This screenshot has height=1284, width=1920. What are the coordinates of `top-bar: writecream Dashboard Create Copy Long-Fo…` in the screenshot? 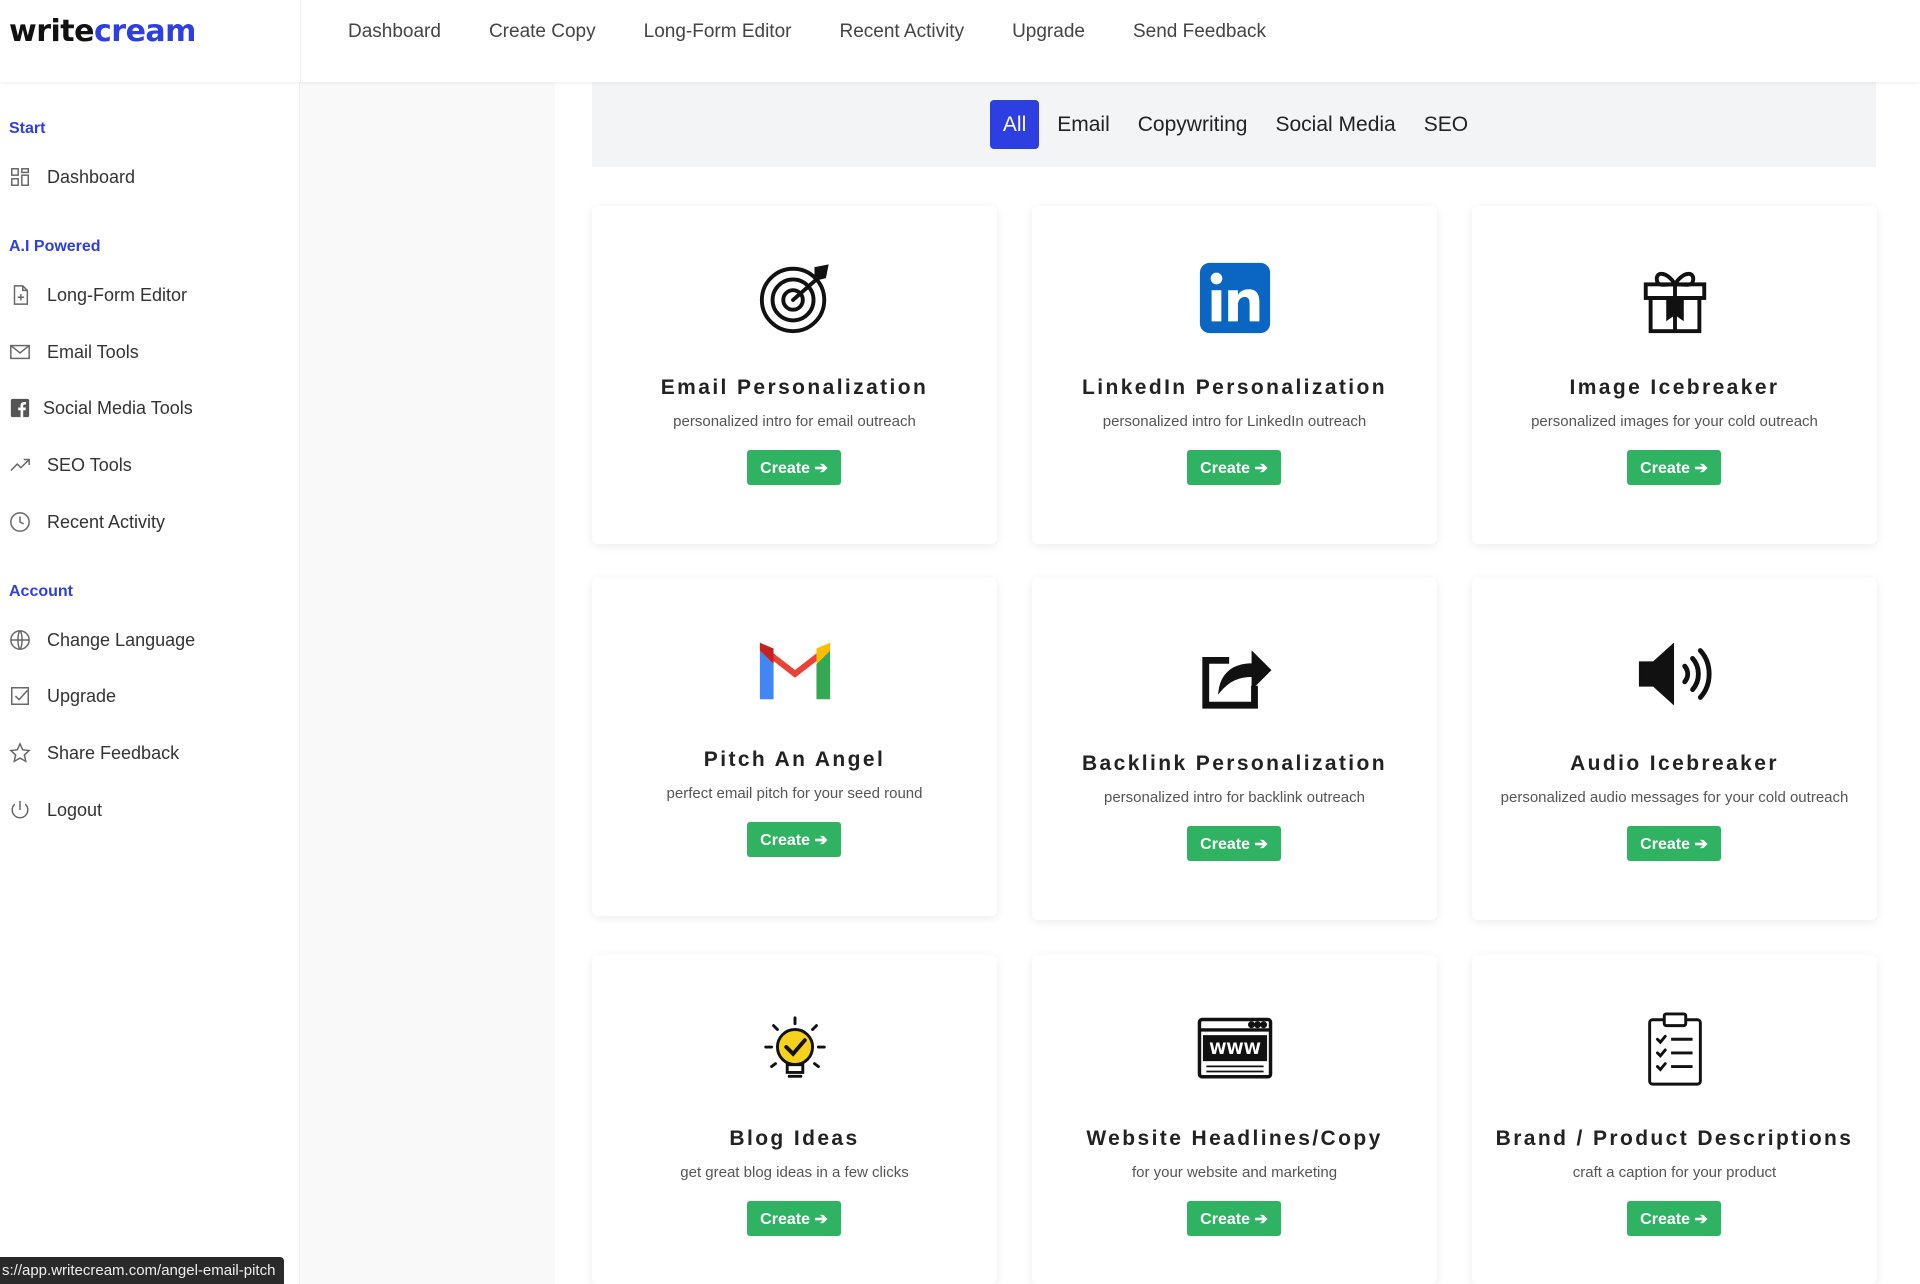 It's located at (960, 41).